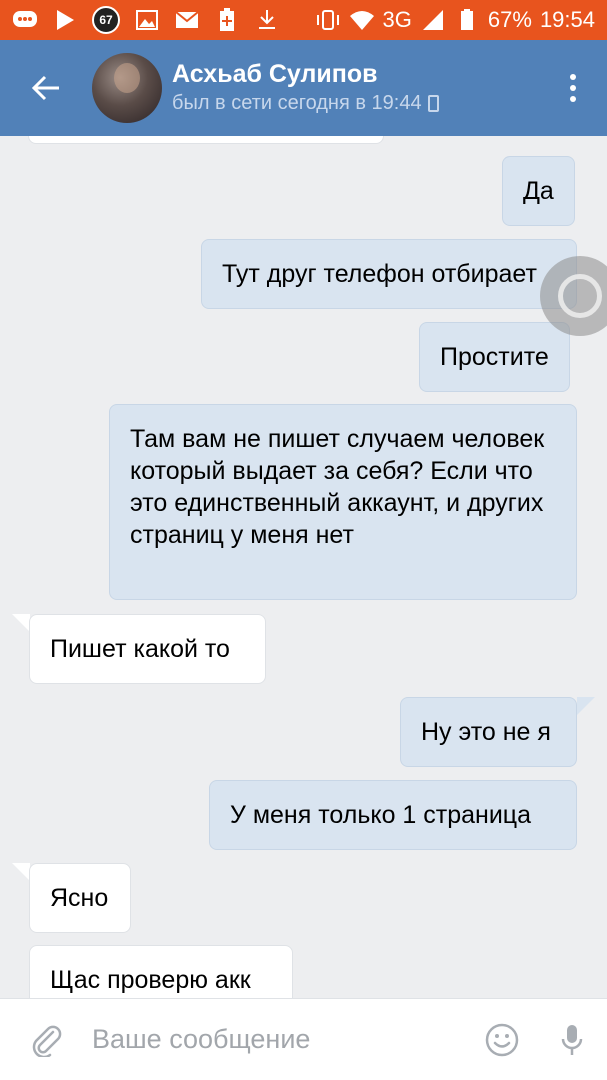 This screenshot has width=607, height=1080. What do you see at coordinates (389, 274) in the screenshot?
I see `message-out: Тут друг телефон отбирает` at bounding box center [389, 274].